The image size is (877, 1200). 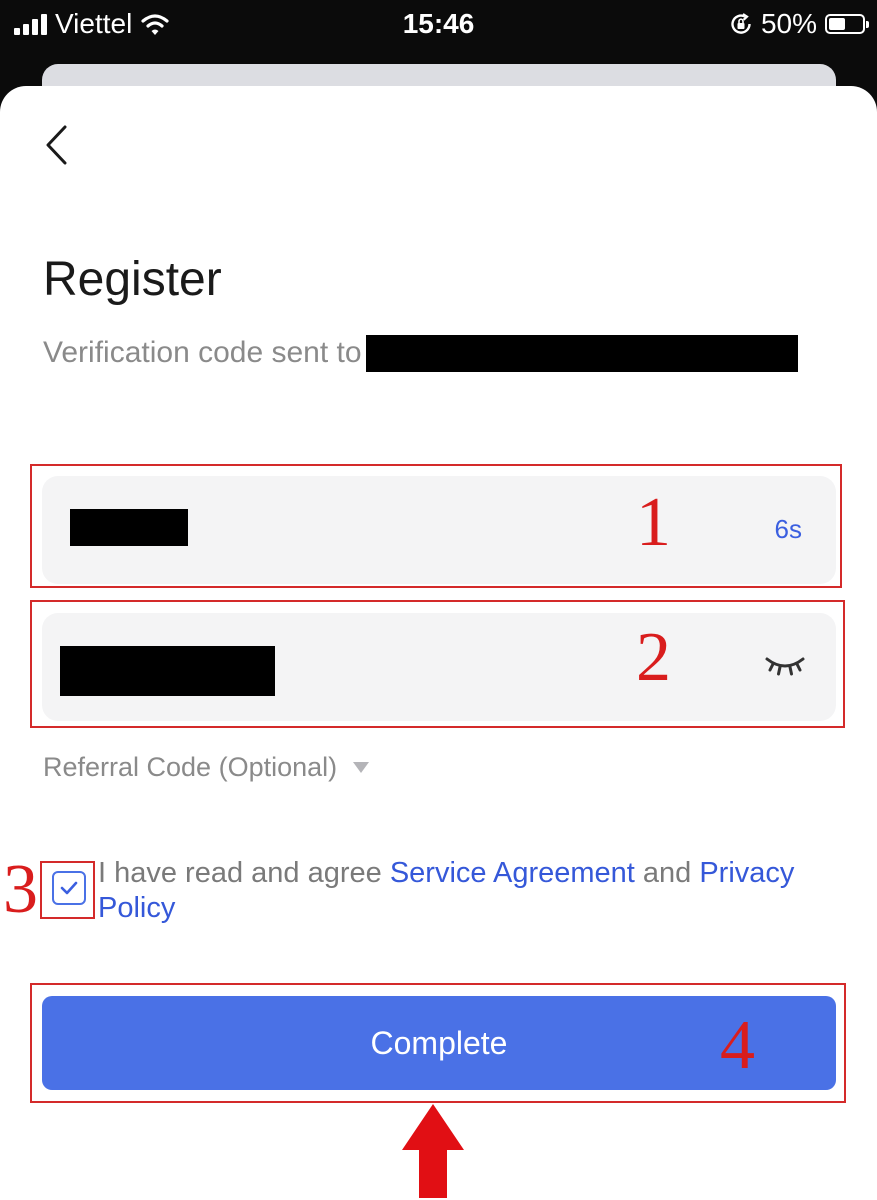 What do you see at coordinates (190, 767) in the screenshot?
I see `referral-label: Referral Code (Optional)` at bounding box center [190, 767].